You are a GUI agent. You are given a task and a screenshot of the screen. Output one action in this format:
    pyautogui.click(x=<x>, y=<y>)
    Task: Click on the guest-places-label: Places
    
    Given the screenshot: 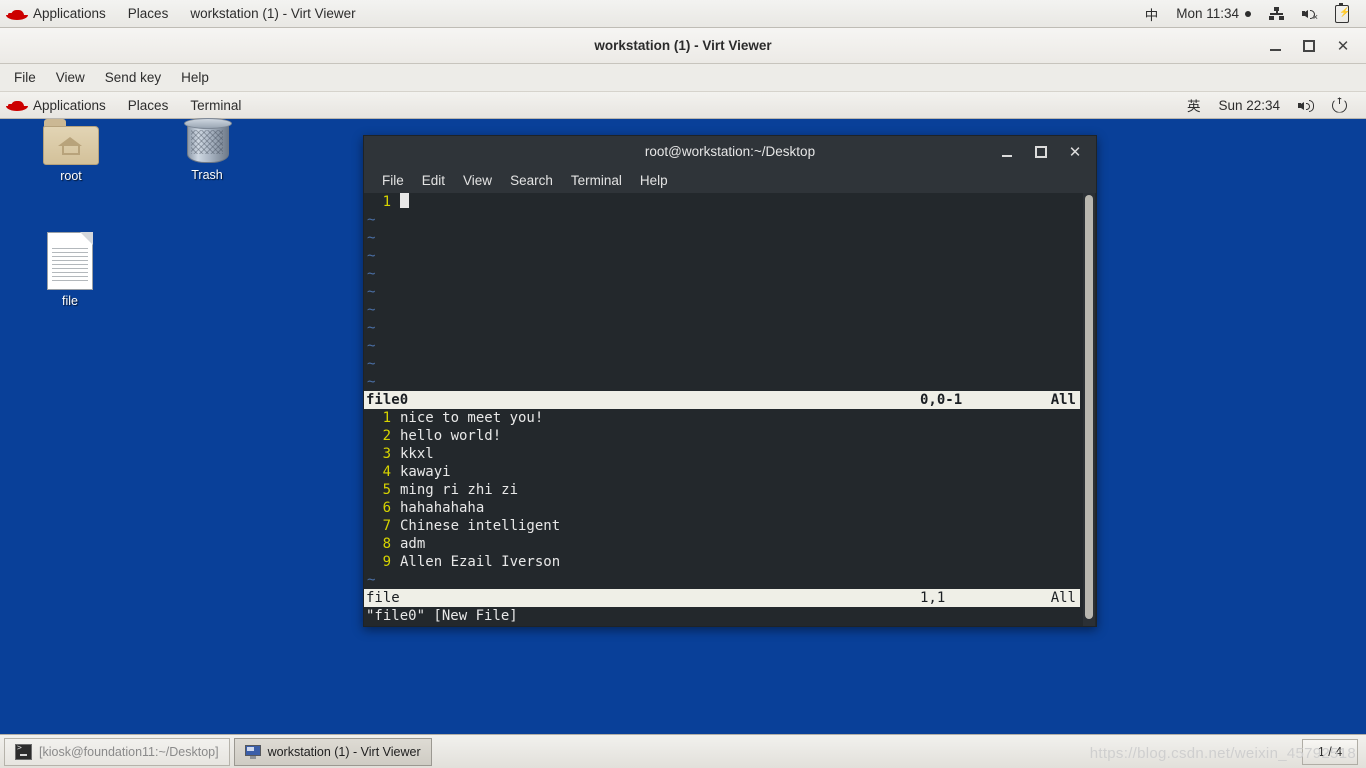 What is the action you would take?
    pyautogui.click(x=148, y=105)
    